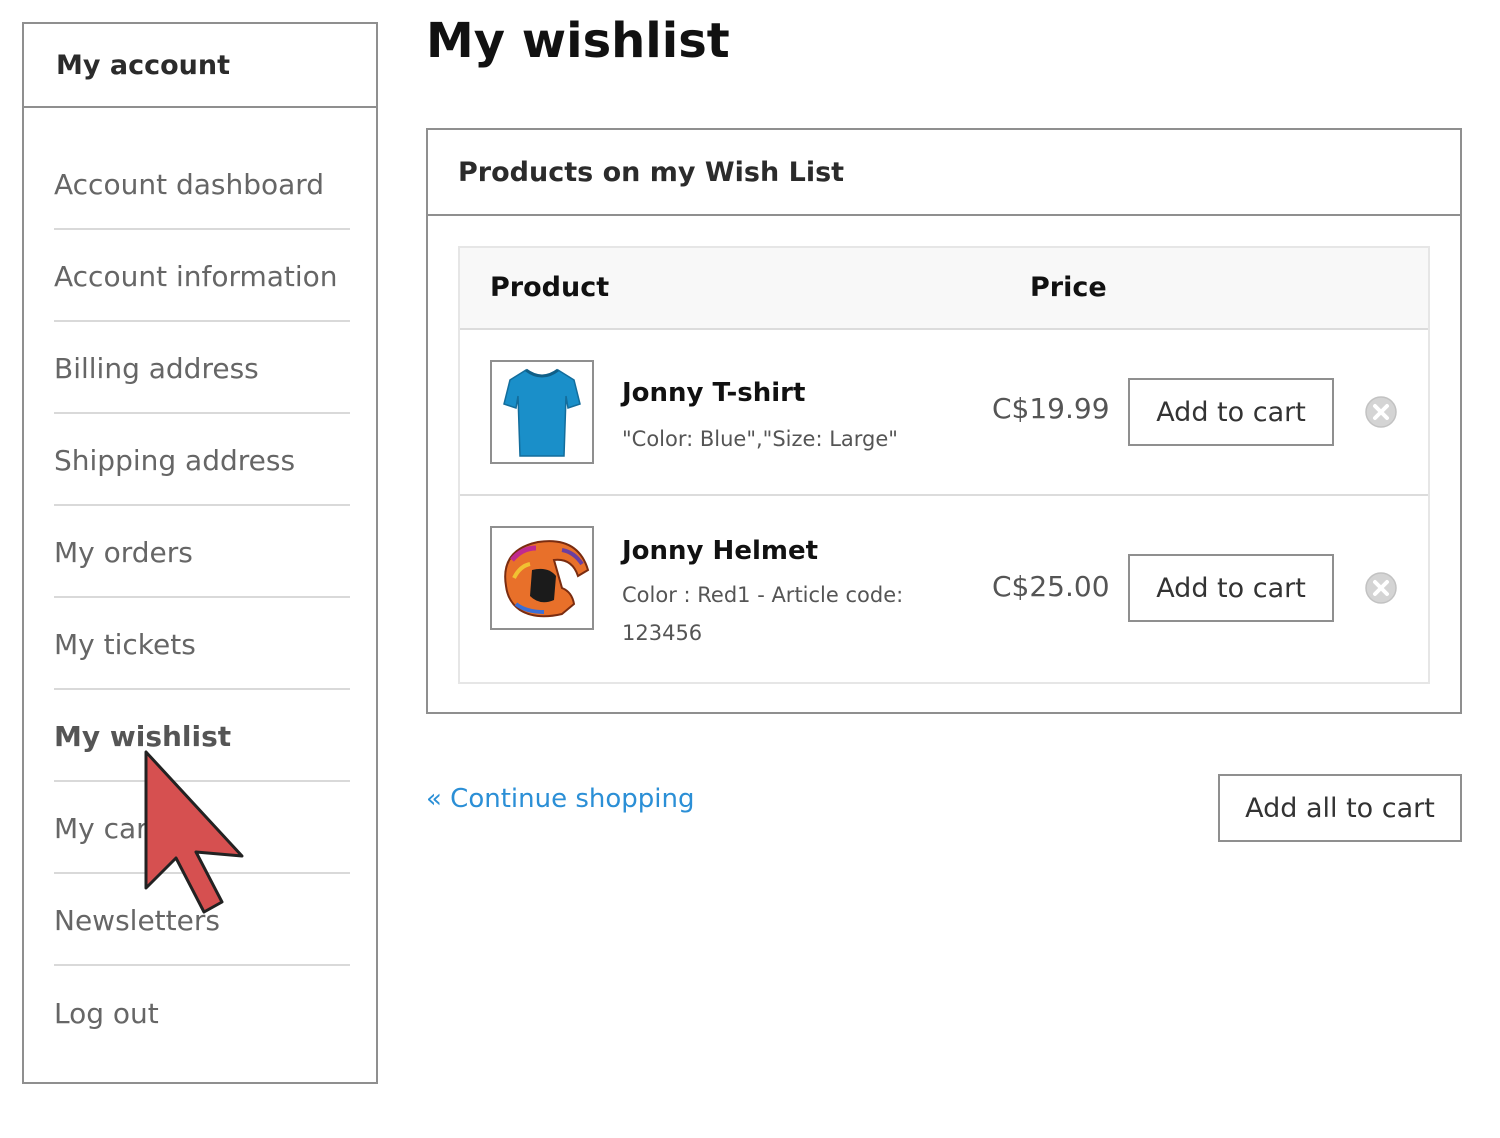 This screenshot has height=1138, width=1500. I want to click on sidebar-item-my-orders: My orders, so click(202, 552).